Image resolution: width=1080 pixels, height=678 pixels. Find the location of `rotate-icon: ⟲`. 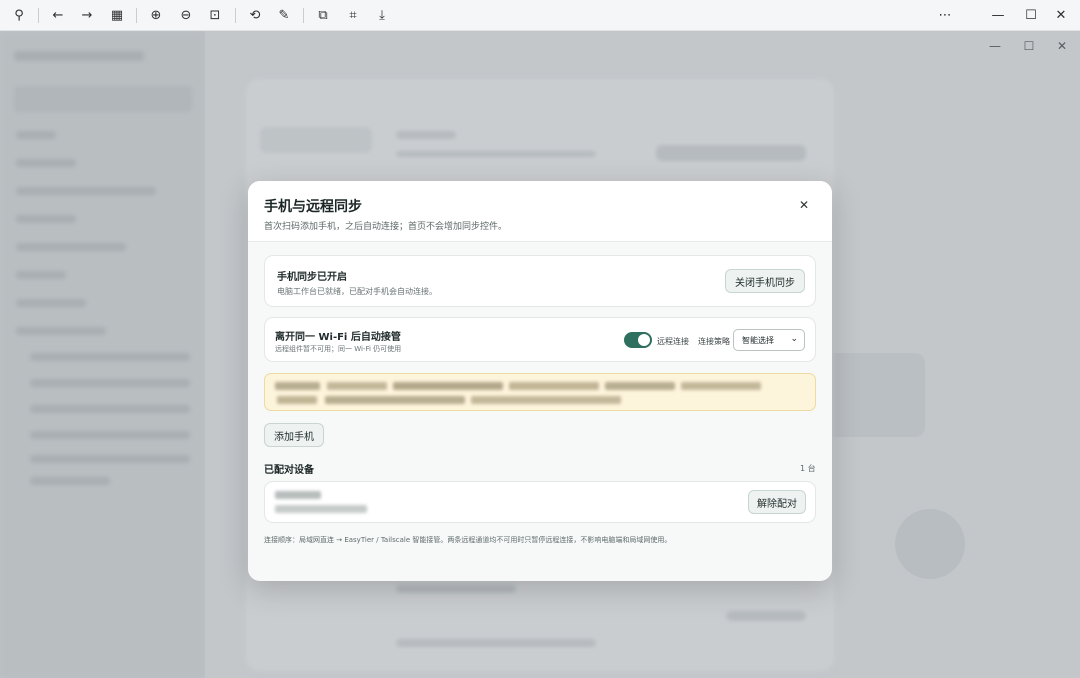

rotate-icon: ⟲ is located at coordinates (255, 15).